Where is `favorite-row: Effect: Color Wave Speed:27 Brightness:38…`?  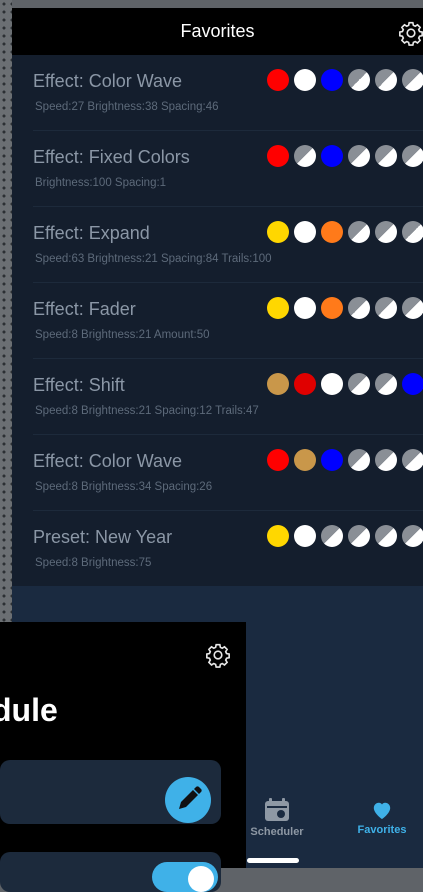 favorite-row: Effect: Color Wave Speed:27 Brightness:38… is located at coordinates (217, 93).